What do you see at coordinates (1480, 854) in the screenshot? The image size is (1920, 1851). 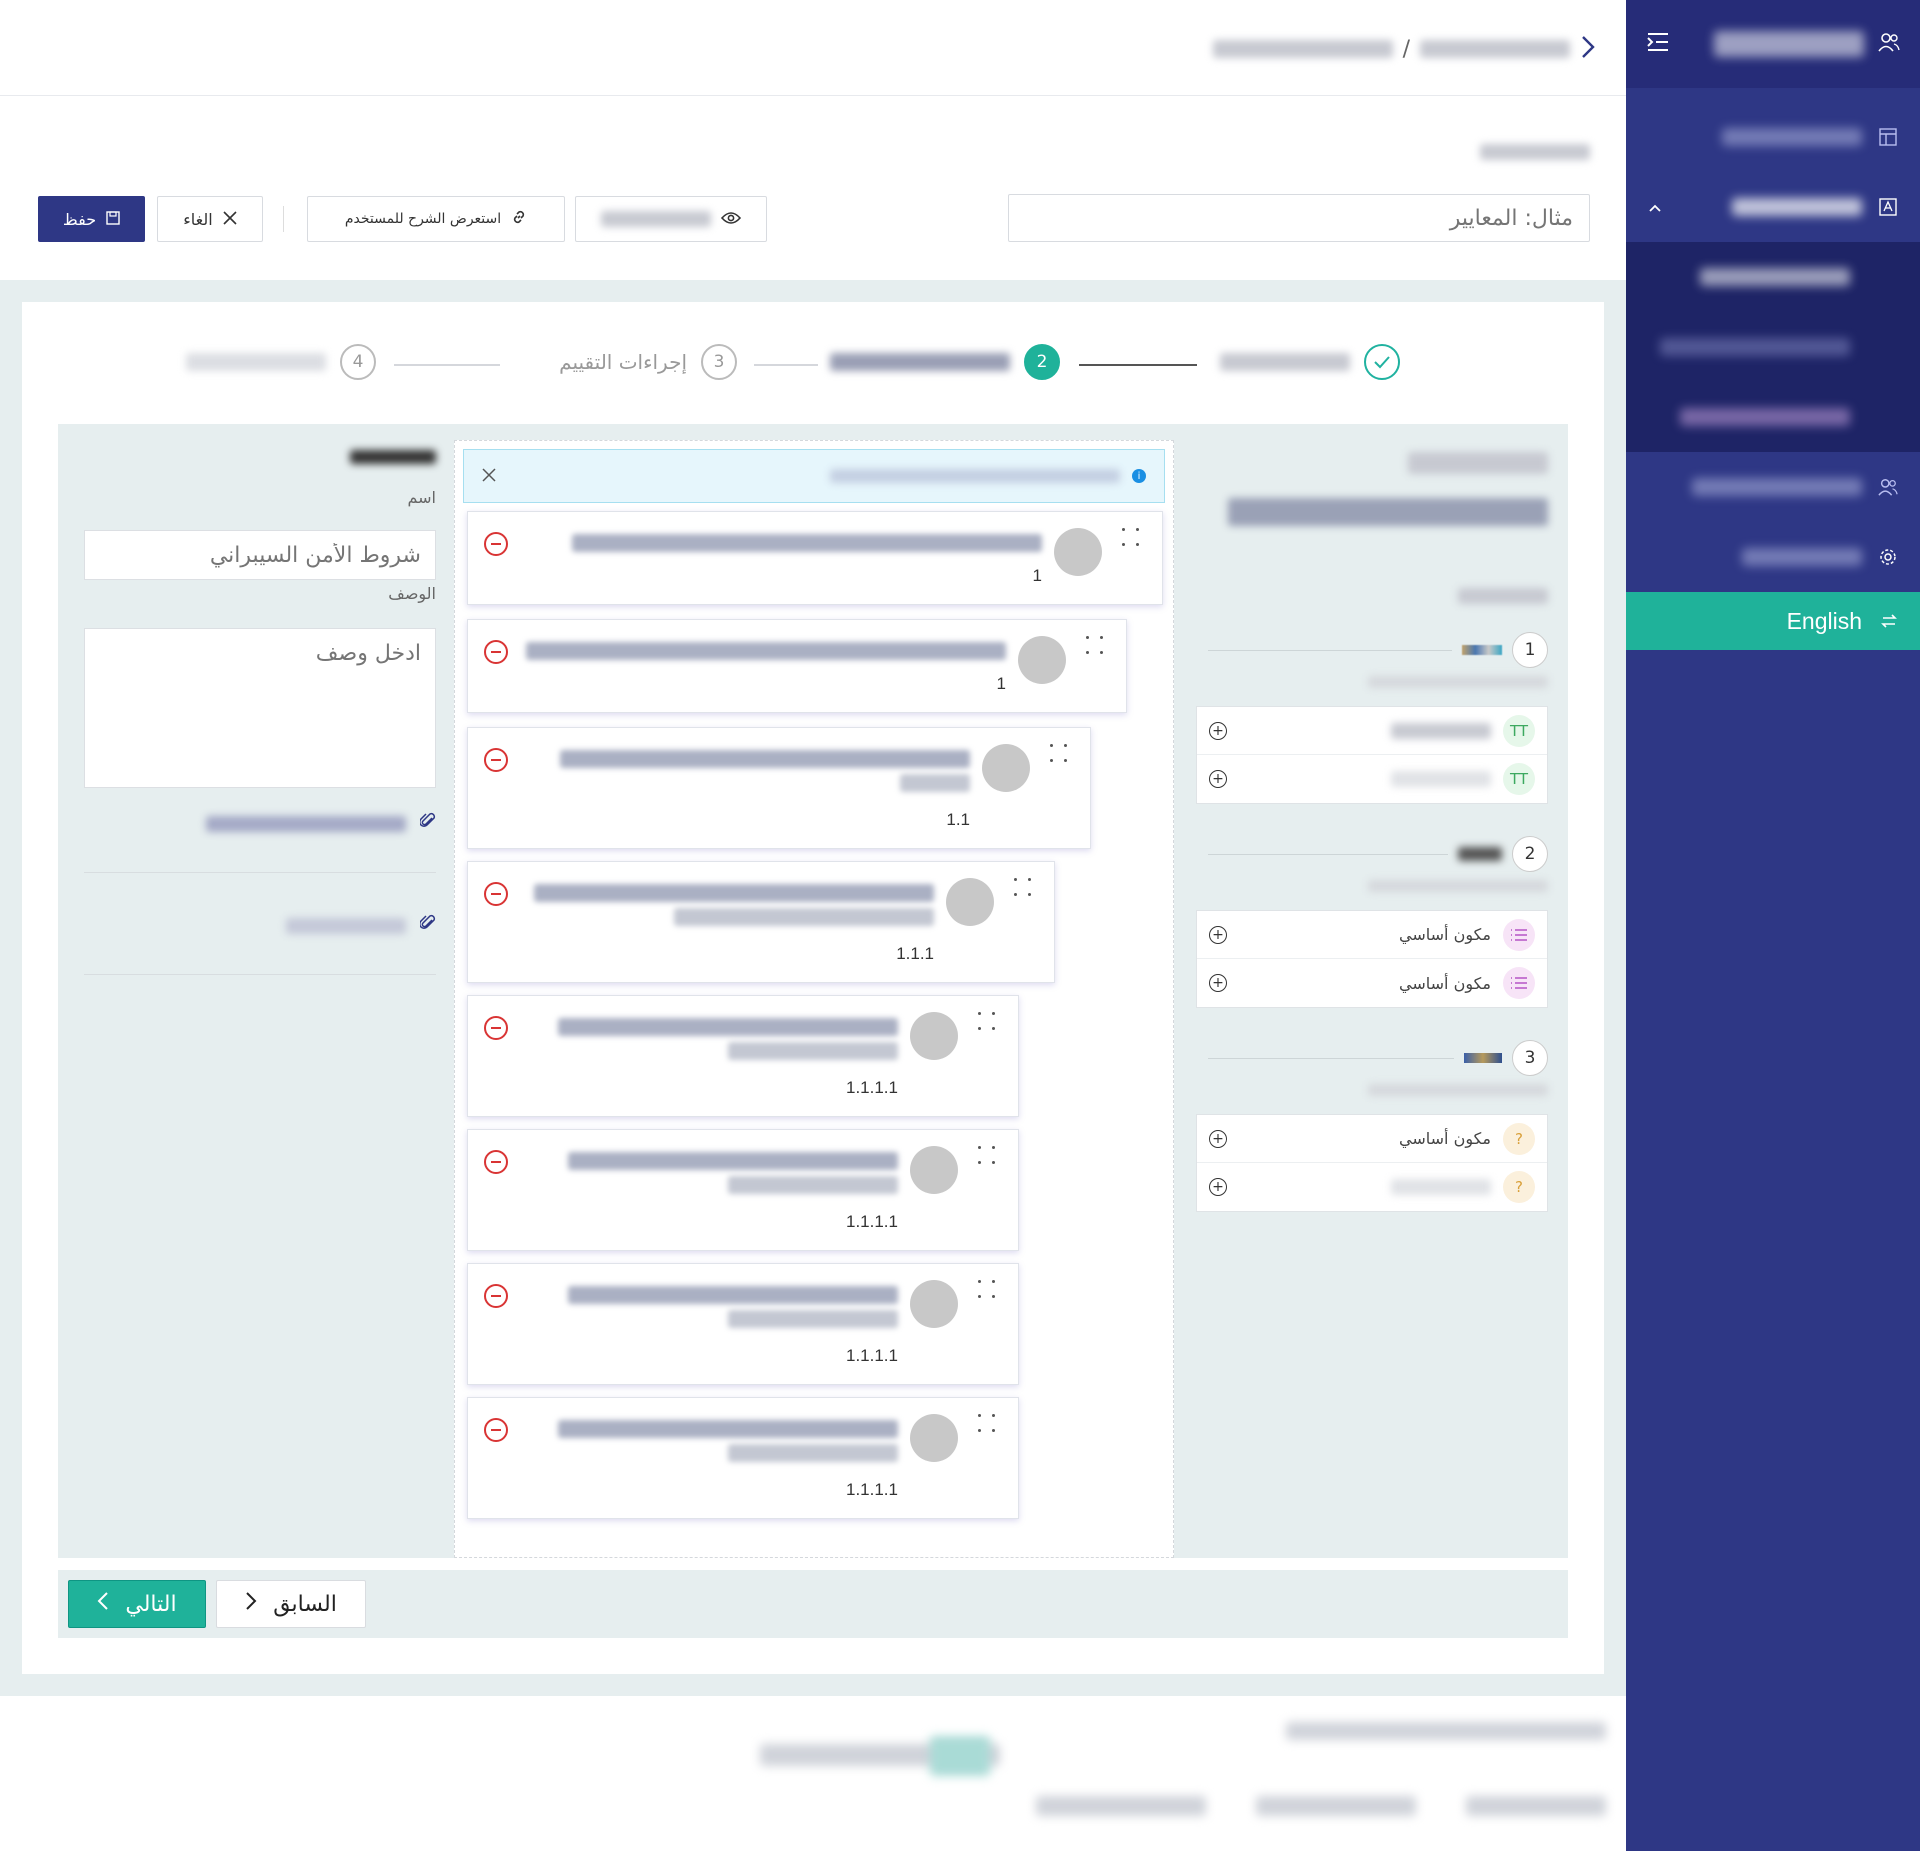 I see `group-2-label` at bounding box center [1480, 854].